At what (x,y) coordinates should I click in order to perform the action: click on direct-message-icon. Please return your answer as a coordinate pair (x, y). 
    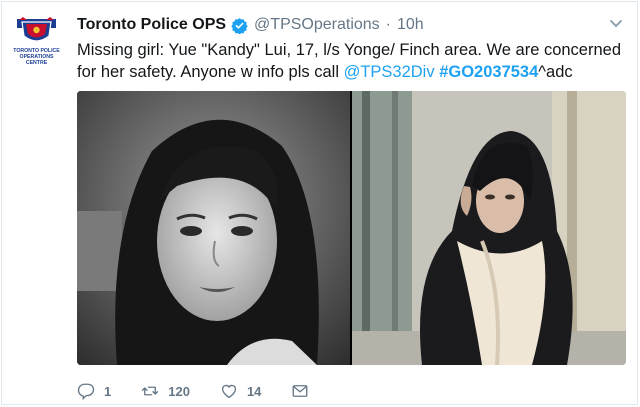
    Looking at the image, I should click on (300, 391).